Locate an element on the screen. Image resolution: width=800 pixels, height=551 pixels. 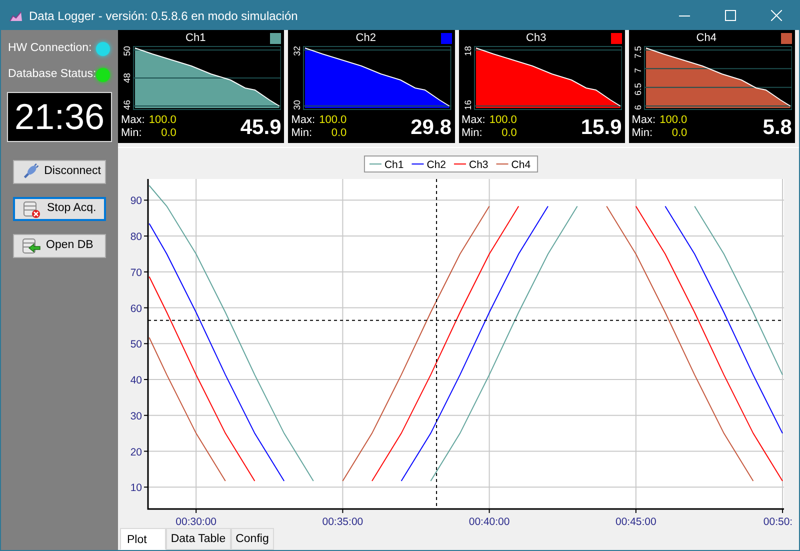
axis-label: 50 is located at coordinates (127, 51).